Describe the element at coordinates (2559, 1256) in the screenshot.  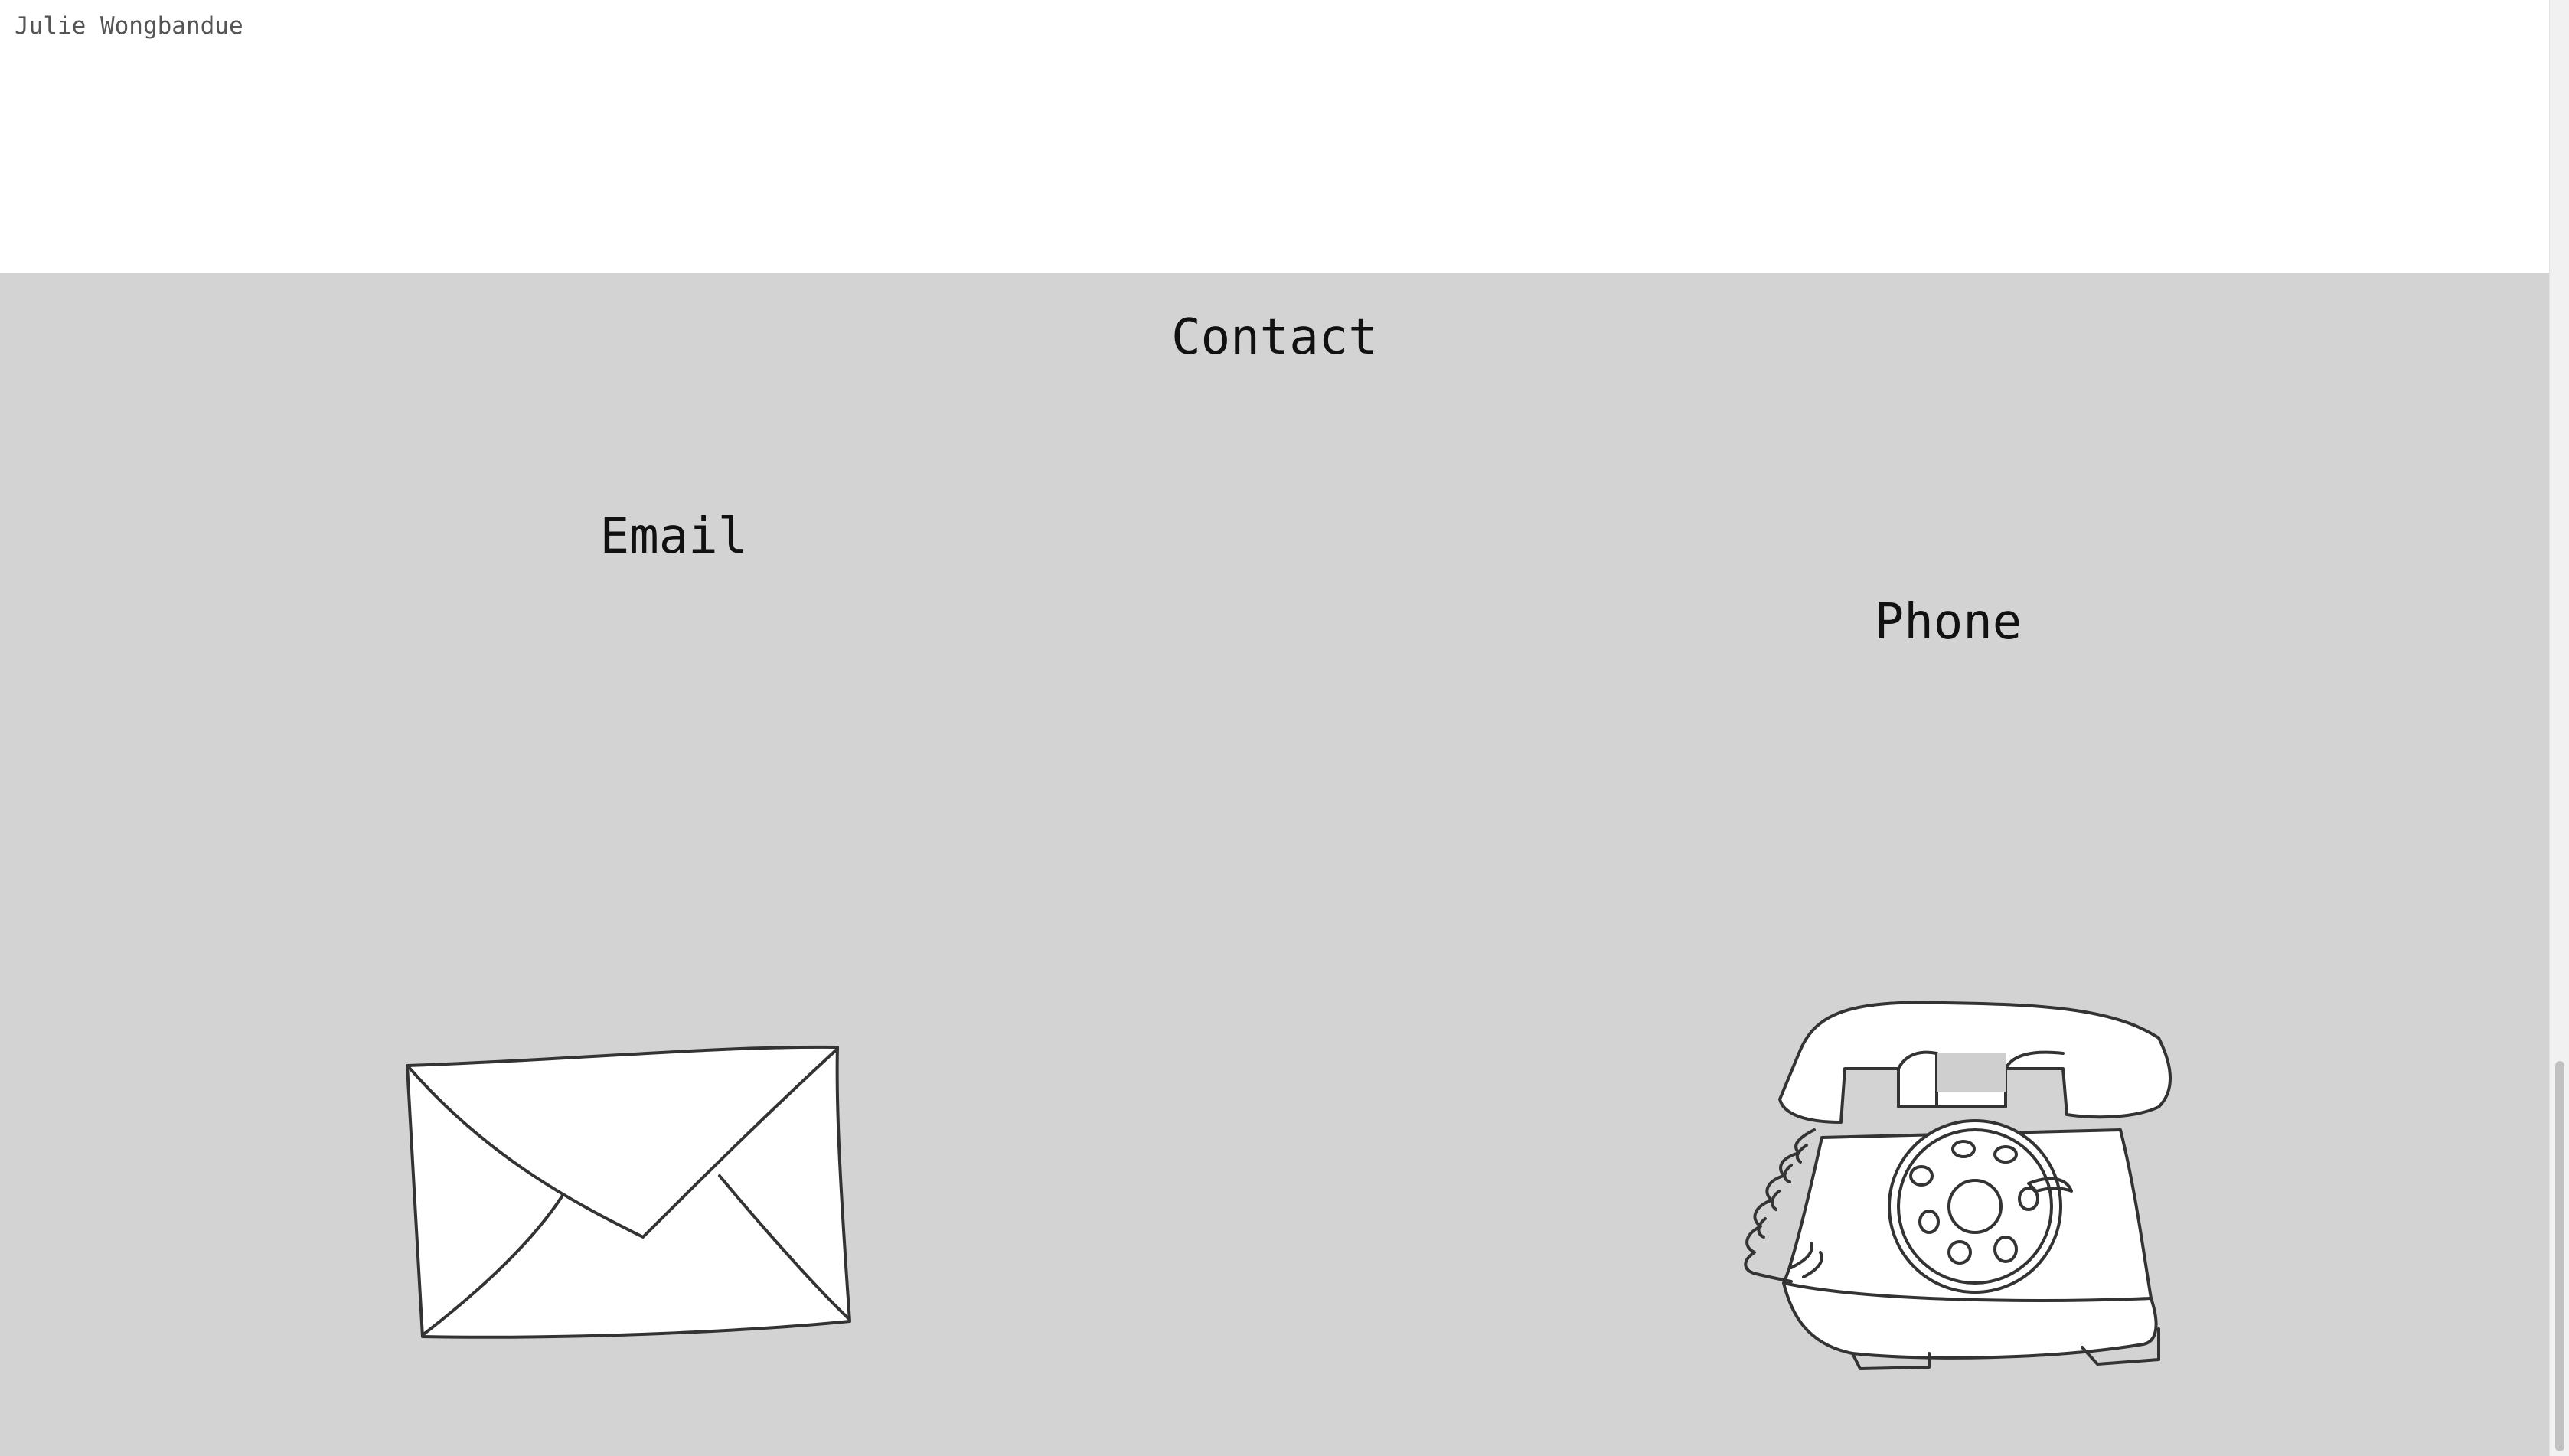
I see `scrollbar-thumb` at that location.